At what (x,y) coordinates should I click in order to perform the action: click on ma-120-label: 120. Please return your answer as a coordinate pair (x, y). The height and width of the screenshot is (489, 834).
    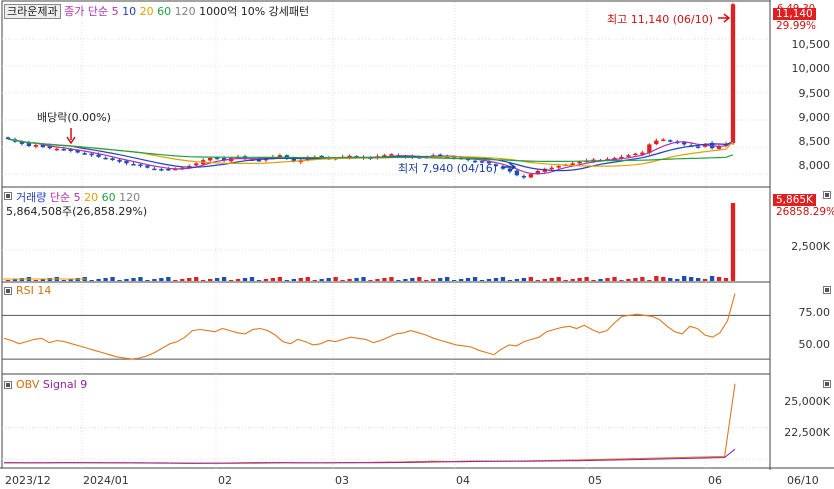
    Looking at the image, I should click on (185, 11).